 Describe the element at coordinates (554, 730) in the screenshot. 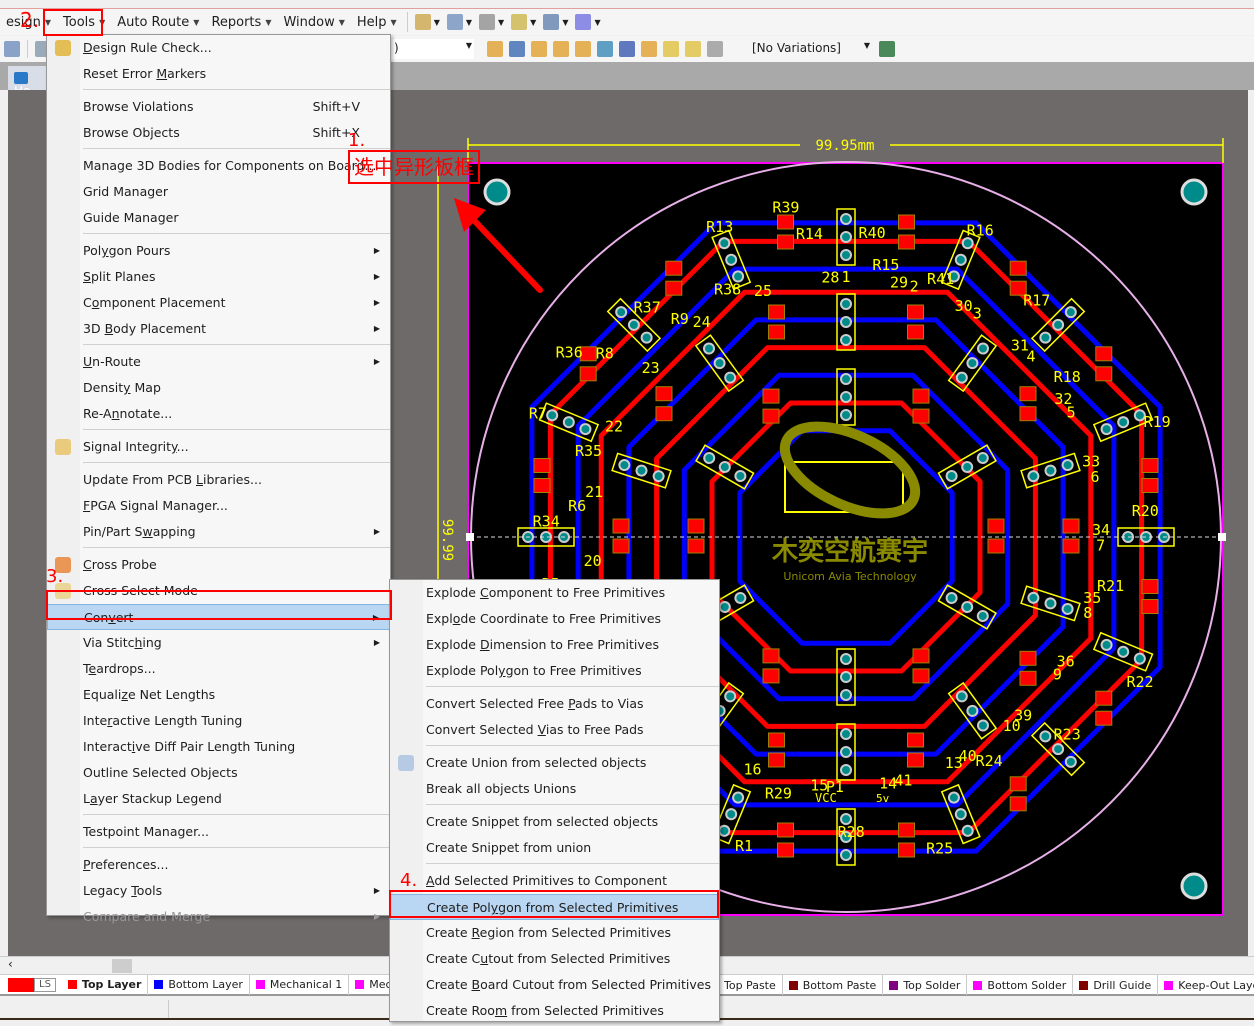

I see `menu-item-convert-selected-vias-to-free-pads: Convert Selected Vias to Free Pads` at that location.